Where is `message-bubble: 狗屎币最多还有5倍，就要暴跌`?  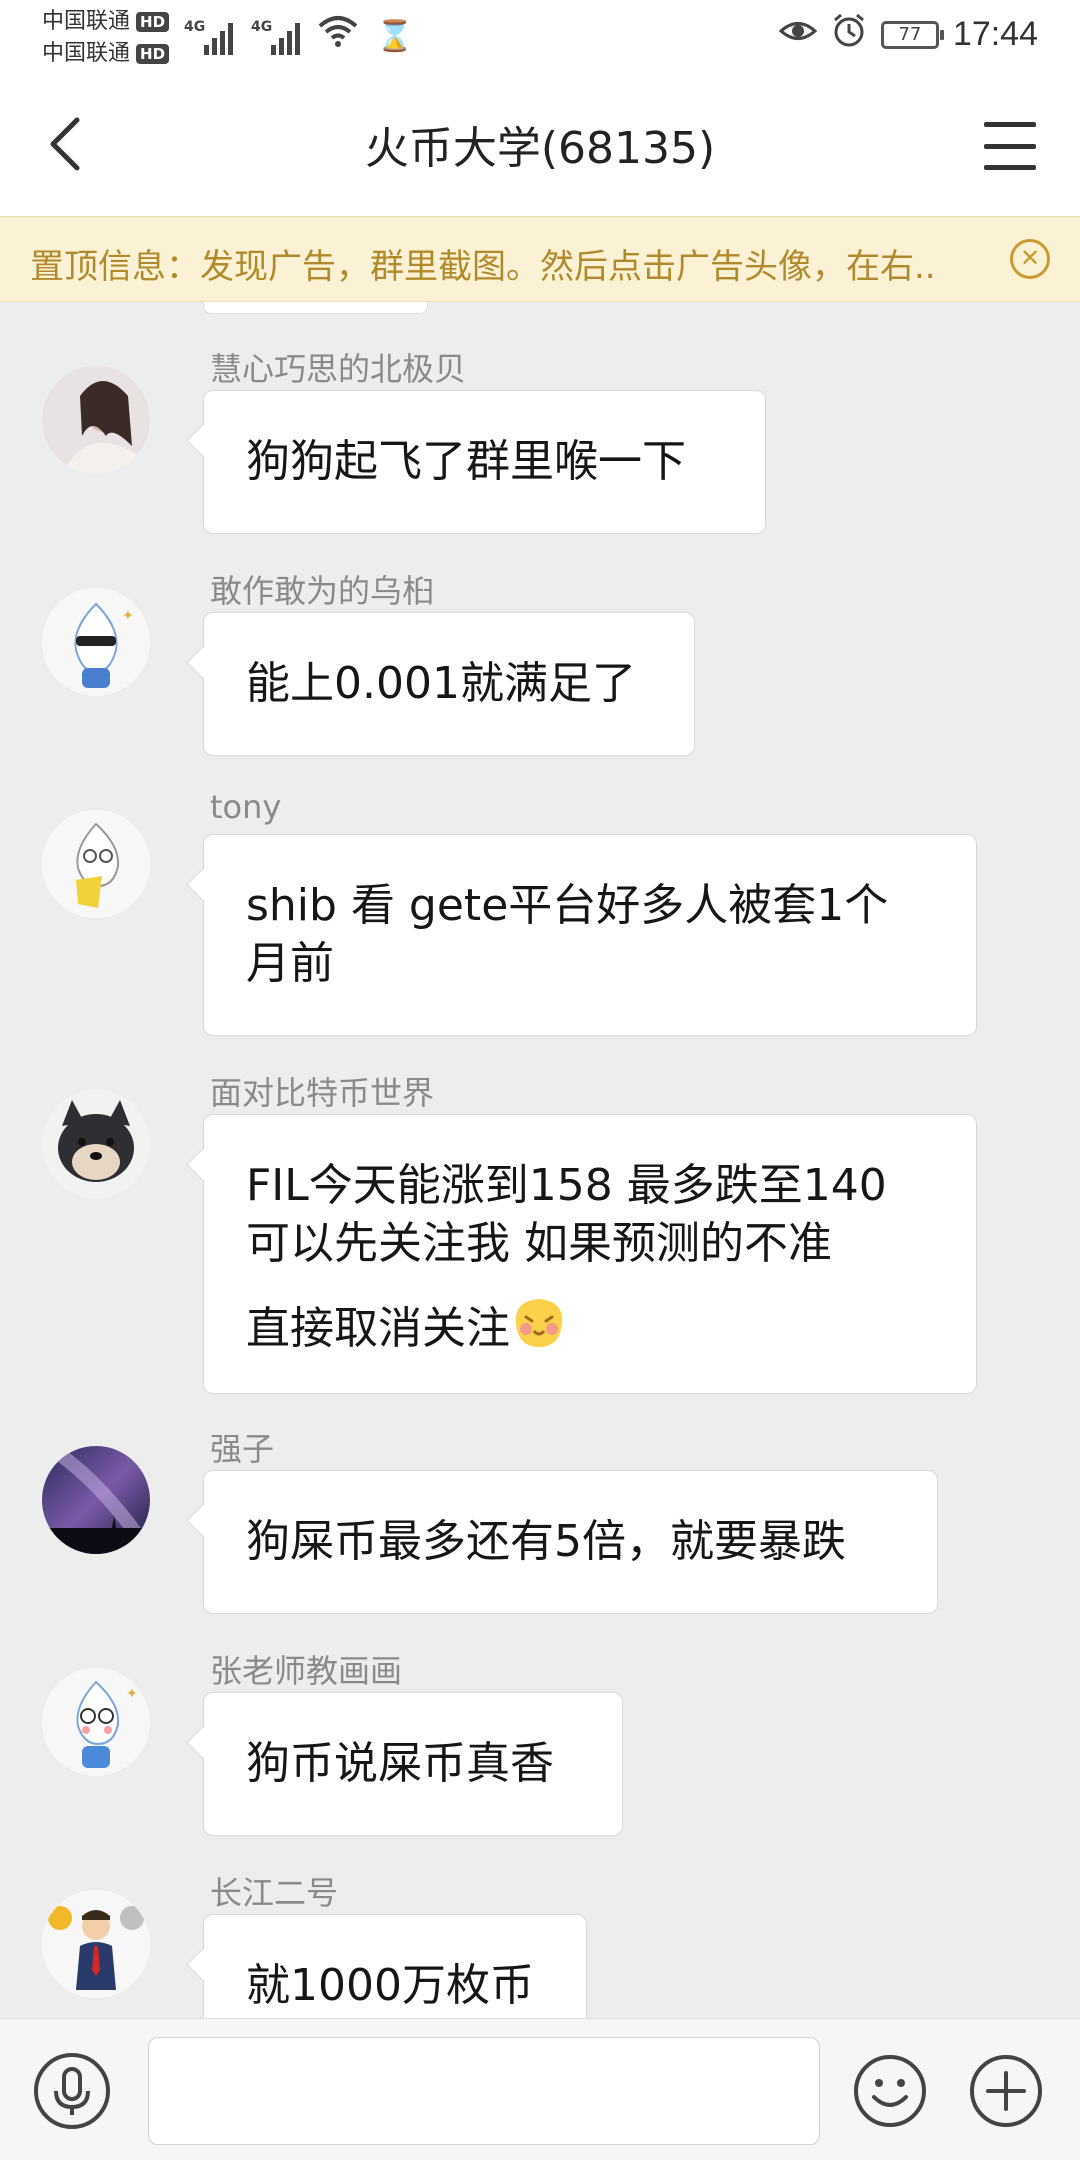
message-bubble: 狗屎币最多还有5倍，就要暴跌 is located at coordinates (570, 1542).